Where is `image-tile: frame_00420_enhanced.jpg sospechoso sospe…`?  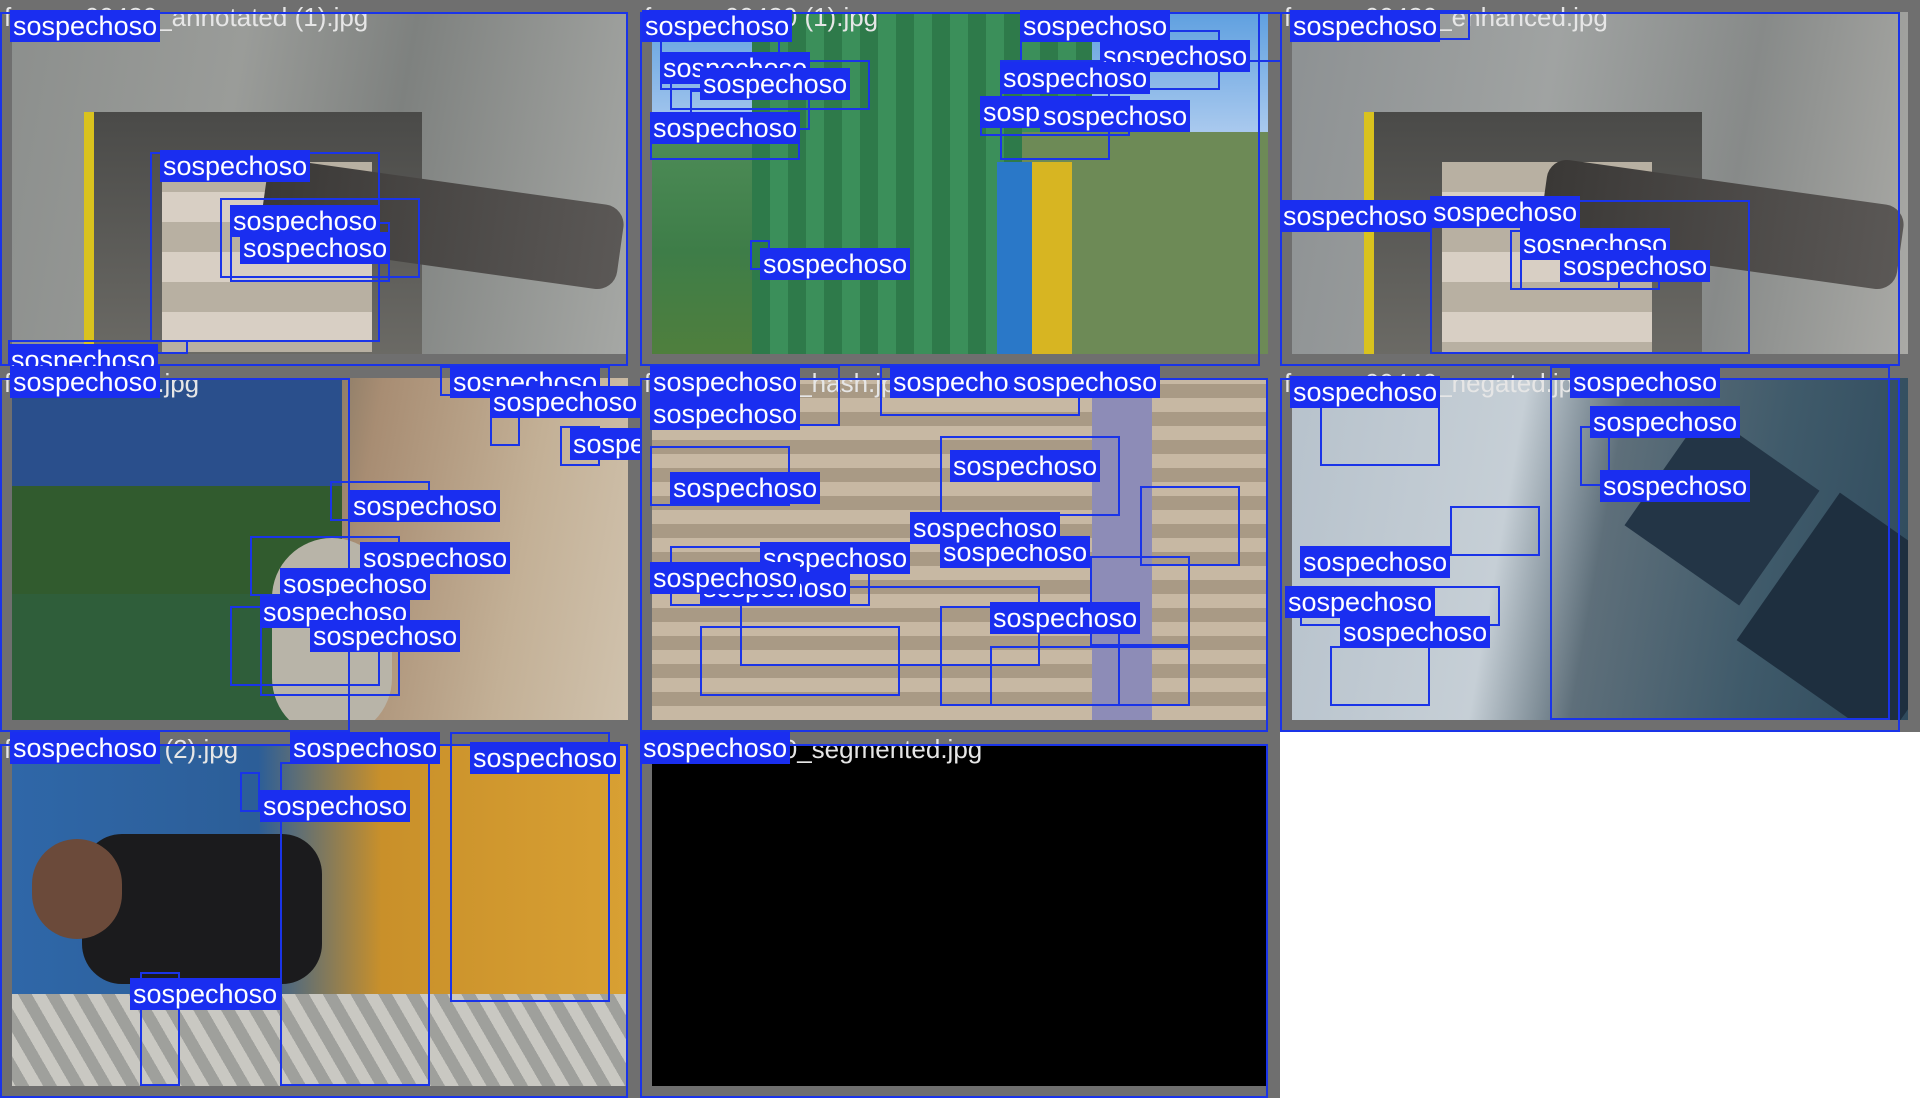
image-tile: frame_00420_enhanced.jpg sospechoso sospe… is located at coordinates (1600, 183).